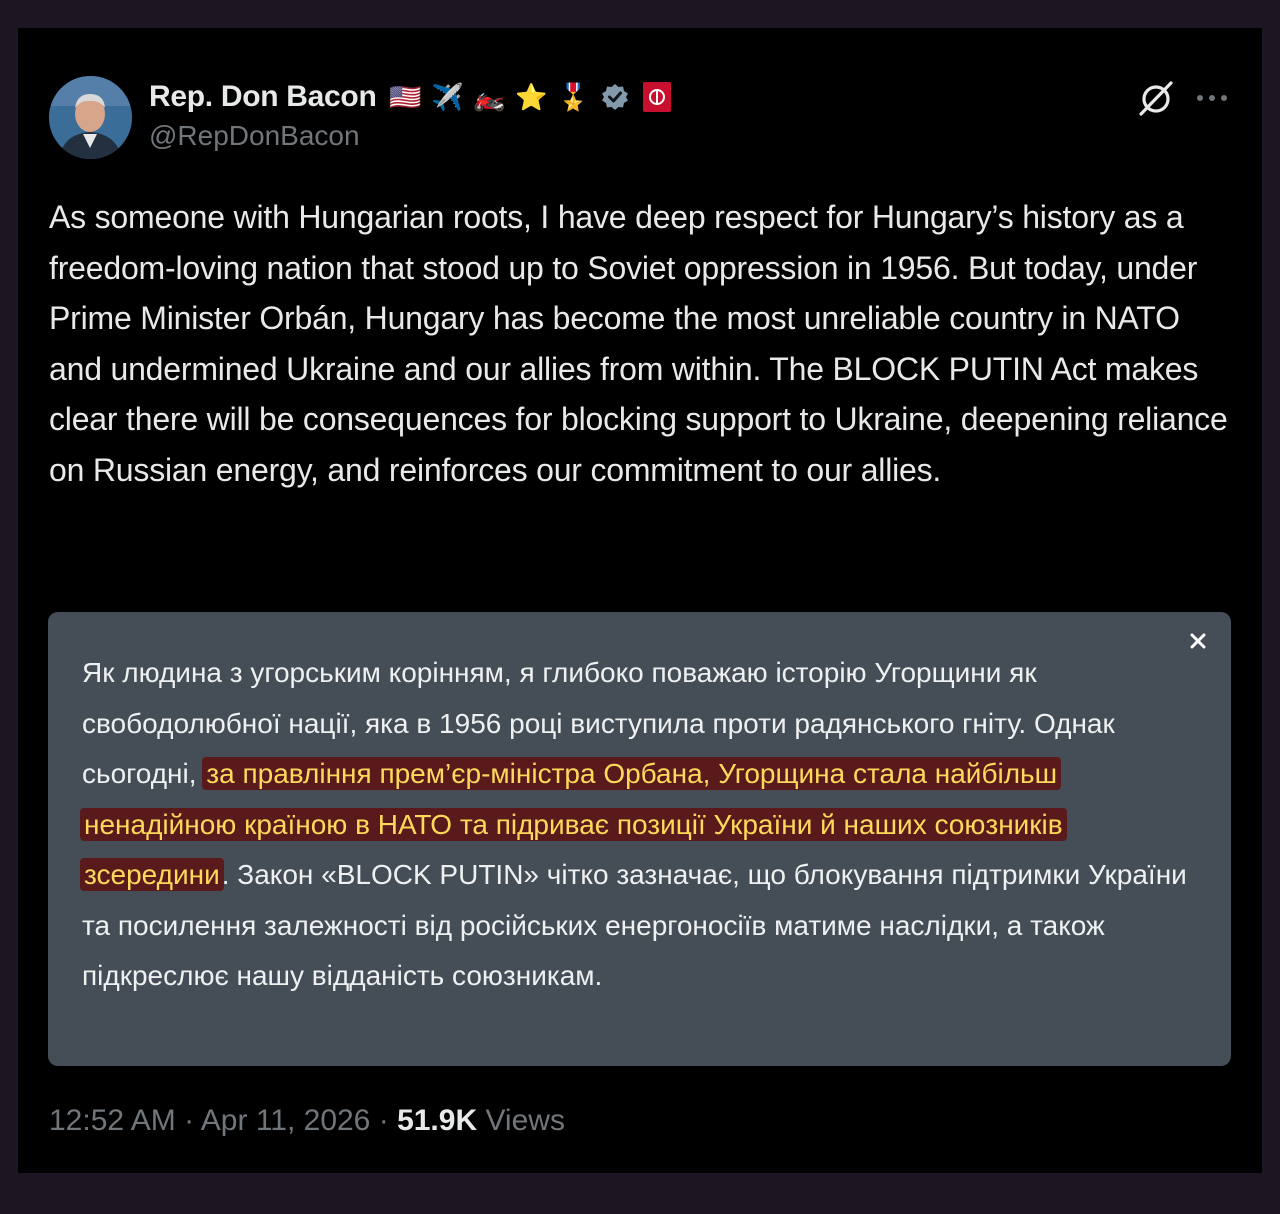 This screenshot has height=1214, width=1280. What do you see at coordinates (263, 97) in the screenshot?
I see `display-name: Rep. Don Bacon` at bounding box center [263, 97].